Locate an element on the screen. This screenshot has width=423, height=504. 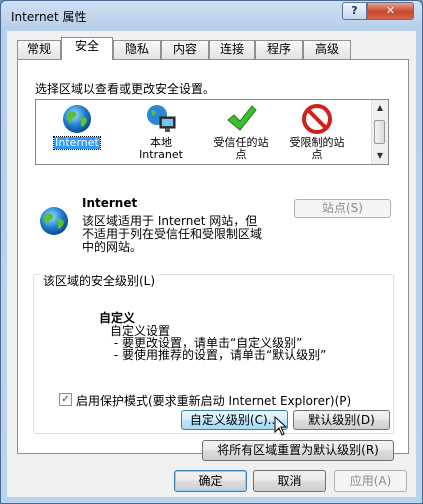
intranet-icon is located at coordinates (161, 118).